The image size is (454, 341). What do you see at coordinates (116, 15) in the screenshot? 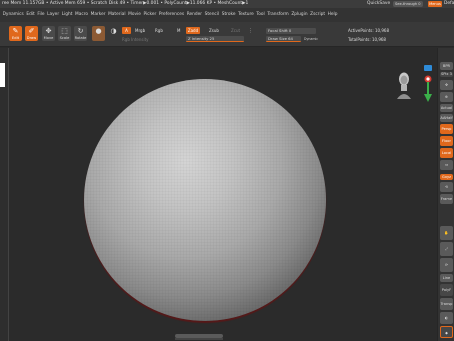
I see `menu-material: Material` at bounding box center [116, 15].